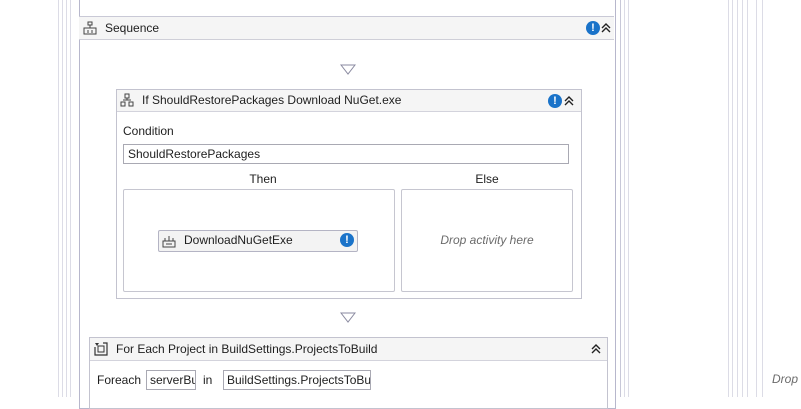  Describe the element at coordinates (346, 28) in the screenshot. I see `sequence-header: Sequence !` at that location.